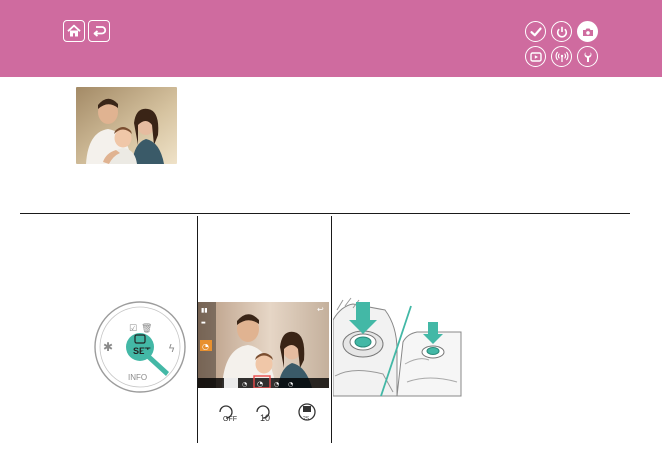  What do you see at coordinates (228, 414) in the screenshot?
I see `self-timer-off-icon: OFF` at bounding box center [228, 414].